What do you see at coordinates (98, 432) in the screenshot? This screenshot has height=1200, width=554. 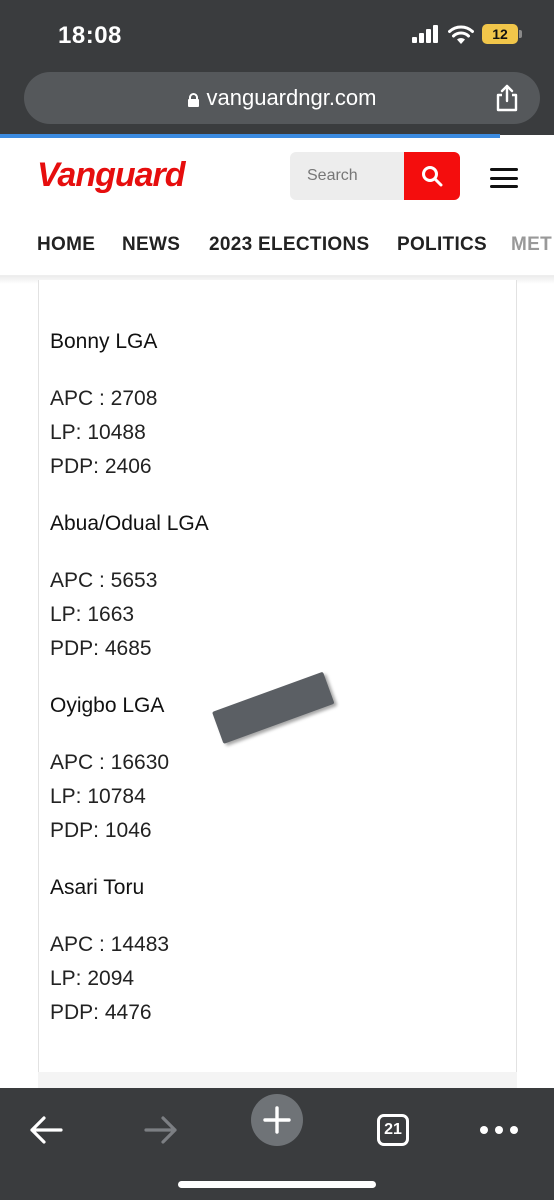 I see `result-line: LP: 10488` at bounding box center [98, 432].